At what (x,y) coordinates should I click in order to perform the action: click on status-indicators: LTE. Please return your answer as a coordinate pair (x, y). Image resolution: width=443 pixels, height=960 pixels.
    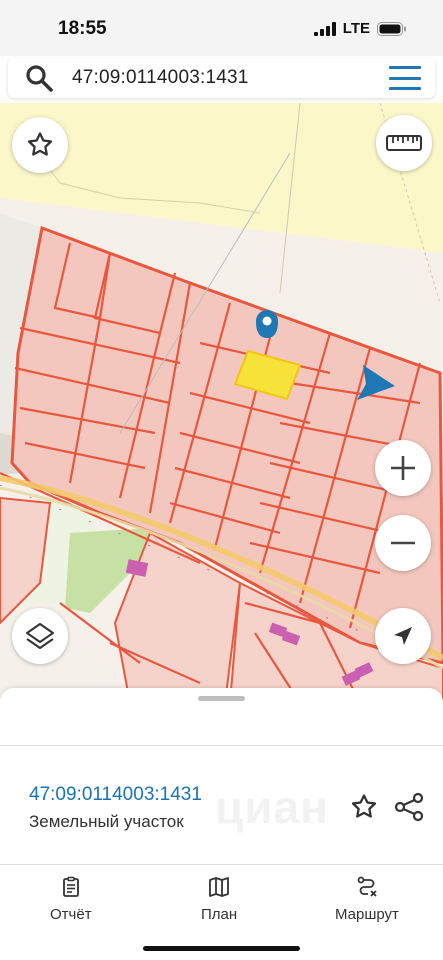
    Looking at the image, I should click on (360, 28).